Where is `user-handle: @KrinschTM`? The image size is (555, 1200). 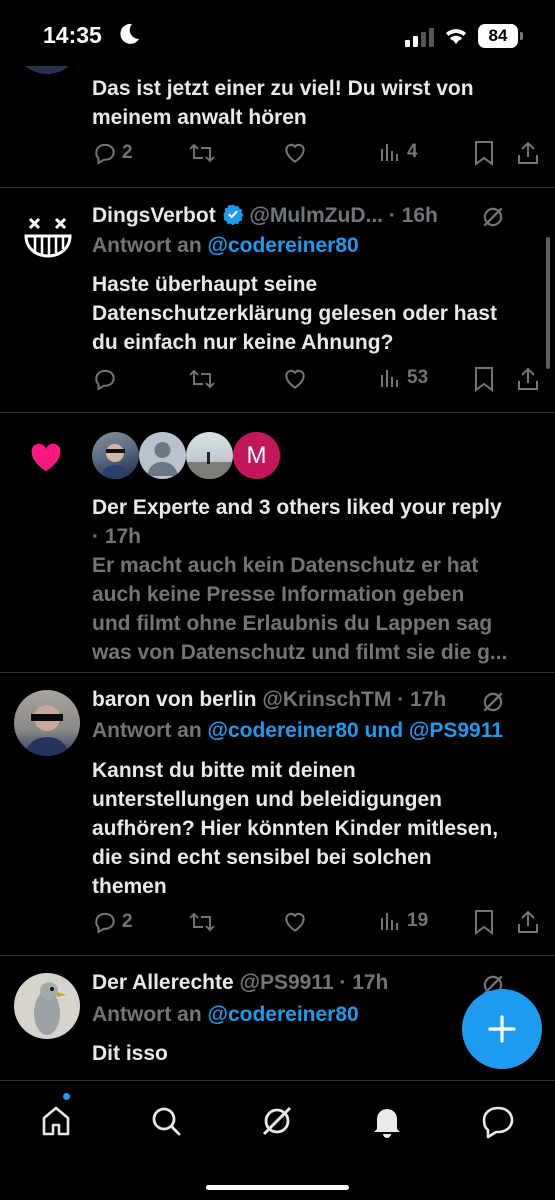 user-handle: @KrinschTM is located at coordinates (326, 699).